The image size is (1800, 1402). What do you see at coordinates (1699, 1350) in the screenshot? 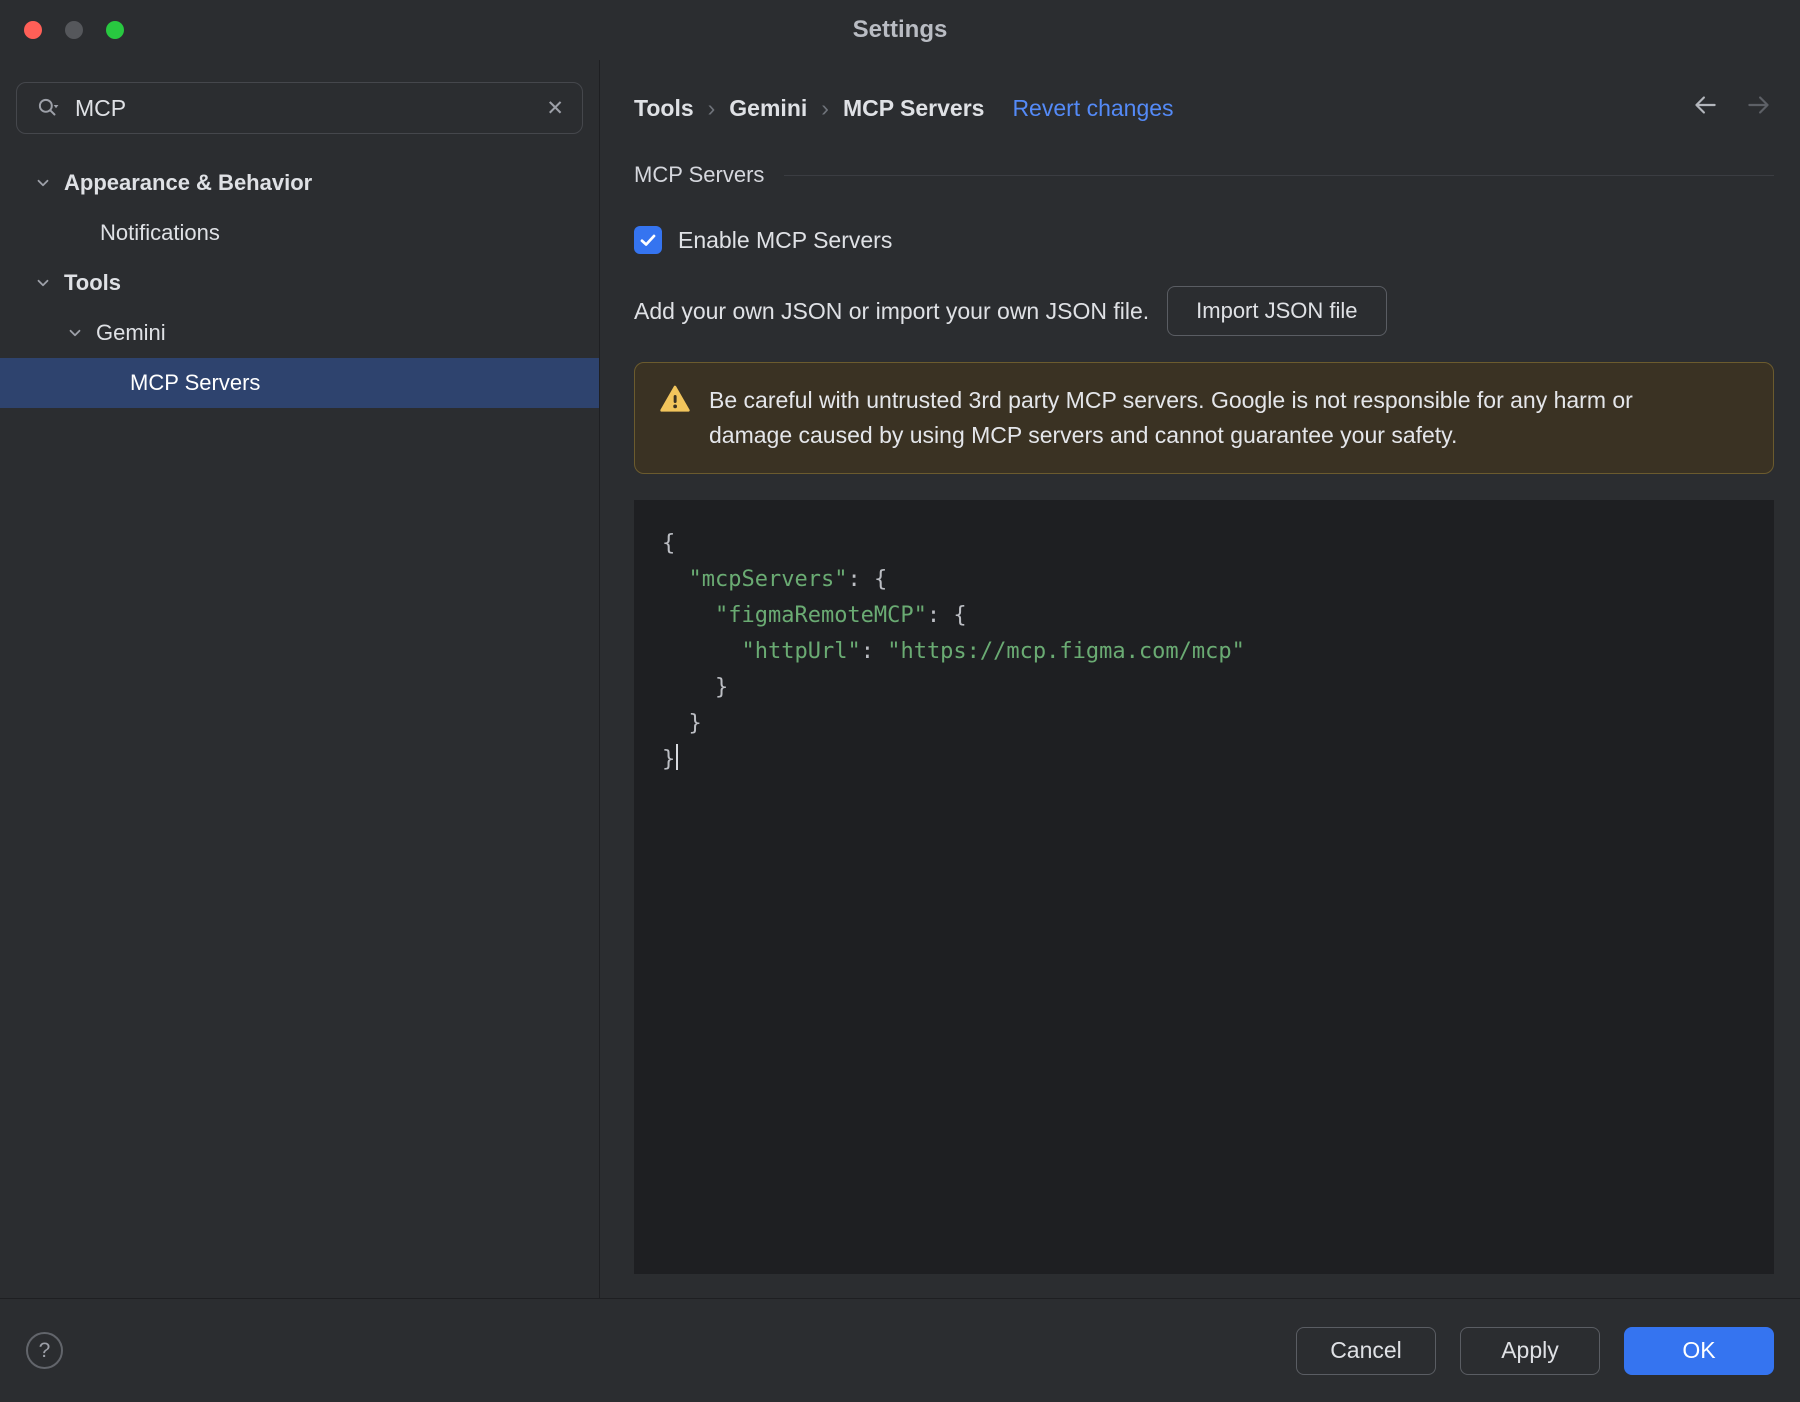
I see `ok-button: OK` at bounding box center [1699, 1350].